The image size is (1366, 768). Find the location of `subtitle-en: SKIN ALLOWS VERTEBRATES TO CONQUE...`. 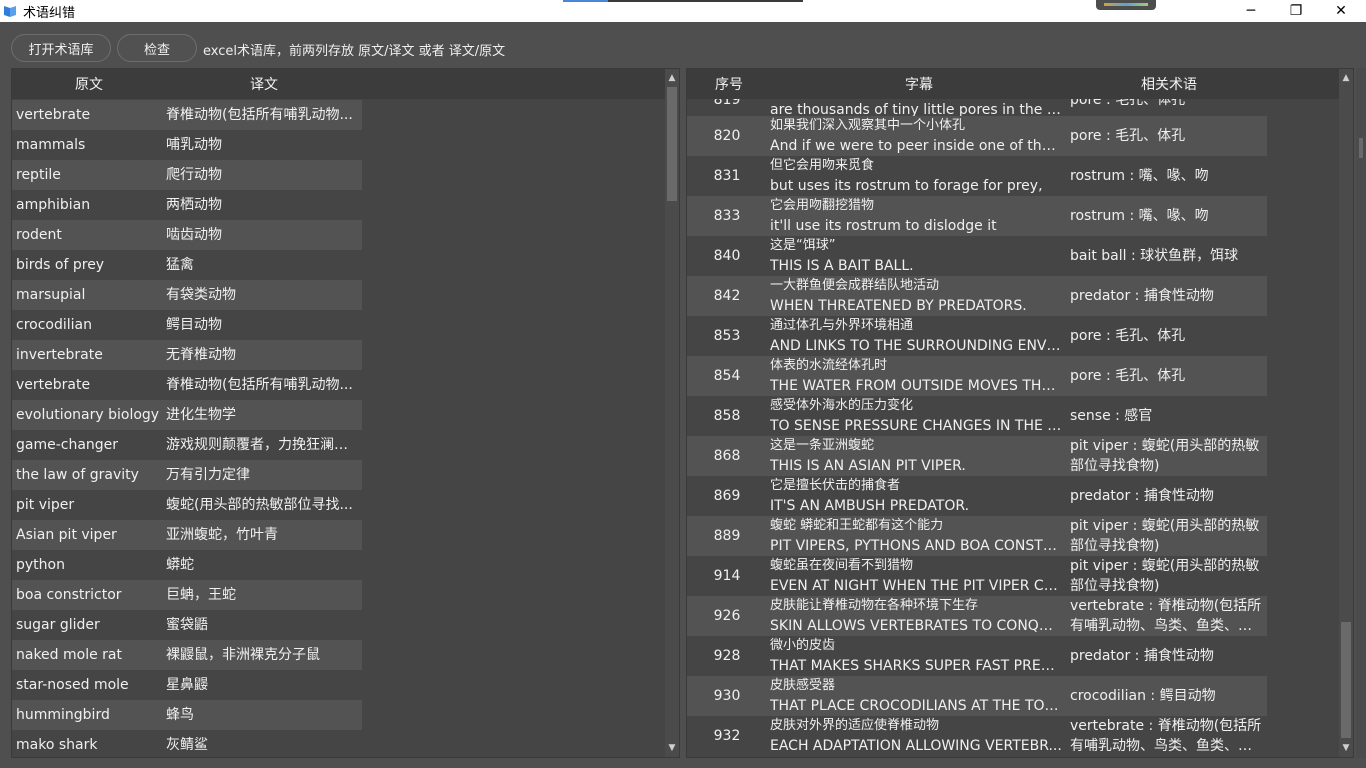

subtitle-en: SKIN ALLOWS VERTEBRATES TO CONQUE... is located at coordinates (916, 626).